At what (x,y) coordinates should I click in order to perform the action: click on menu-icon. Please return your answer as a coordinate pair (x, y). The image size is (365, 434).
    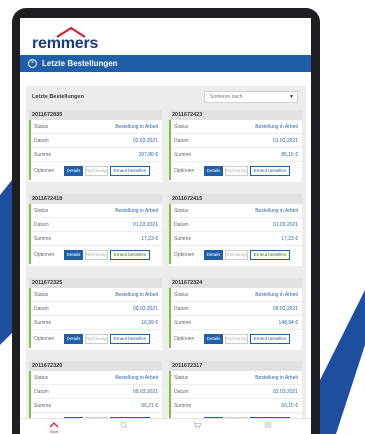
    Looking at the image, I should click on (268, 425).